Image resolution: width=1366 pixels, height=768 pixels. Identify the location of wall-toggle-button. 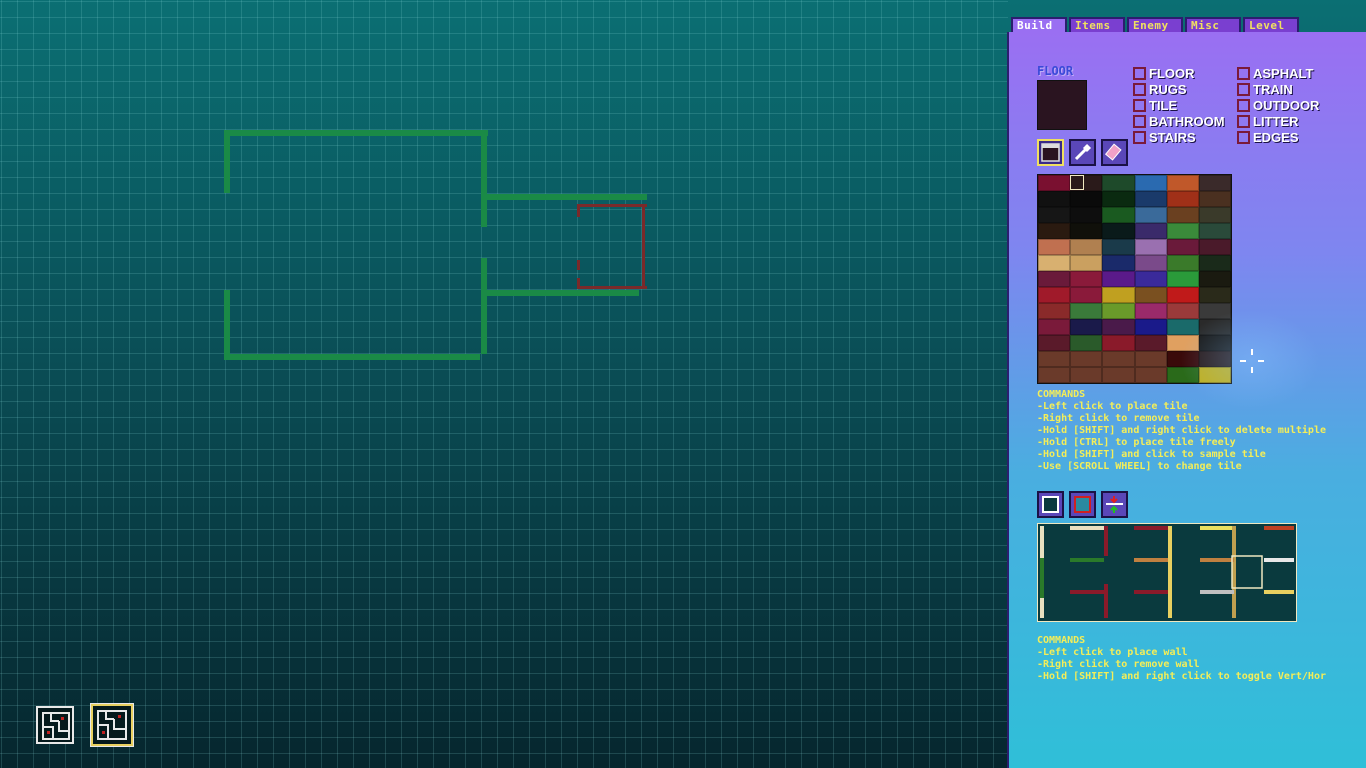
(1114, 504).